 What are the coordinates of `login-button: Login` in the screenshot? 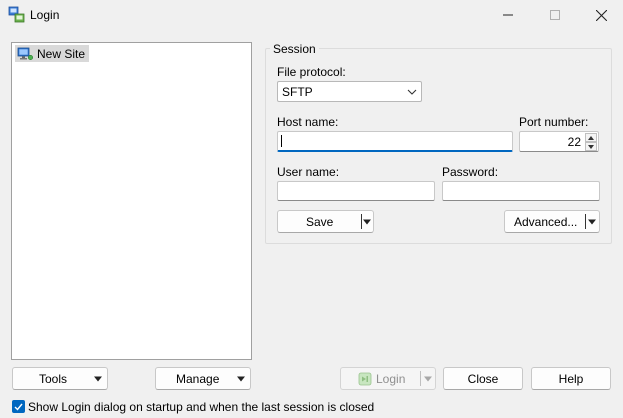 It's located at (388, 378).